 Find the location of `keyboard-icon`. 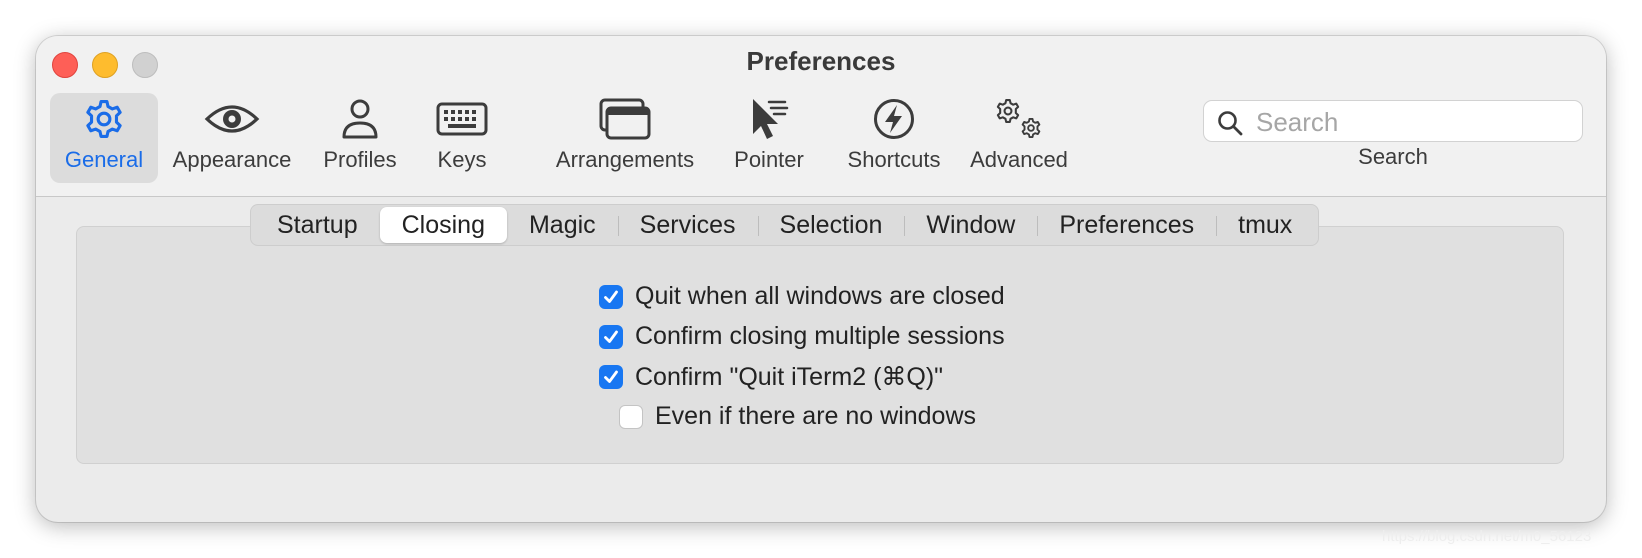

keyboard-icon is located at coordinates (462, 119).